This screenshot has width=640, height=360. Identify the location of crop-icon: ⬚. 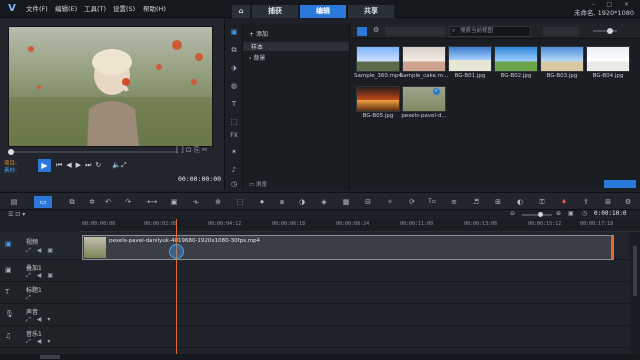
(240, 202).